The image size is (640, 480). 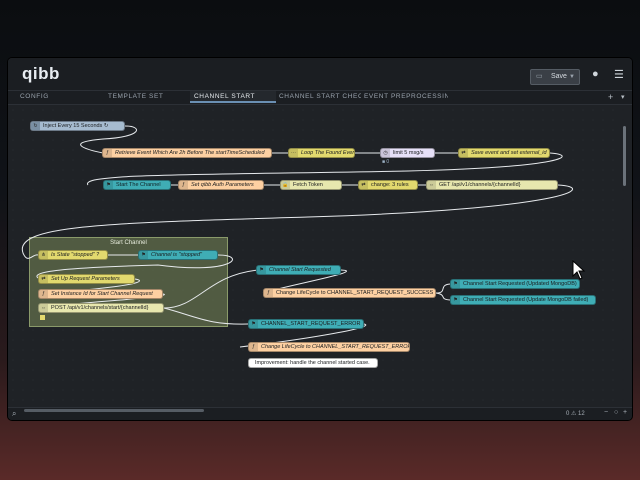 I want to click on node-label: Set qibb Auth Parameters, so click(x=222, y=185).